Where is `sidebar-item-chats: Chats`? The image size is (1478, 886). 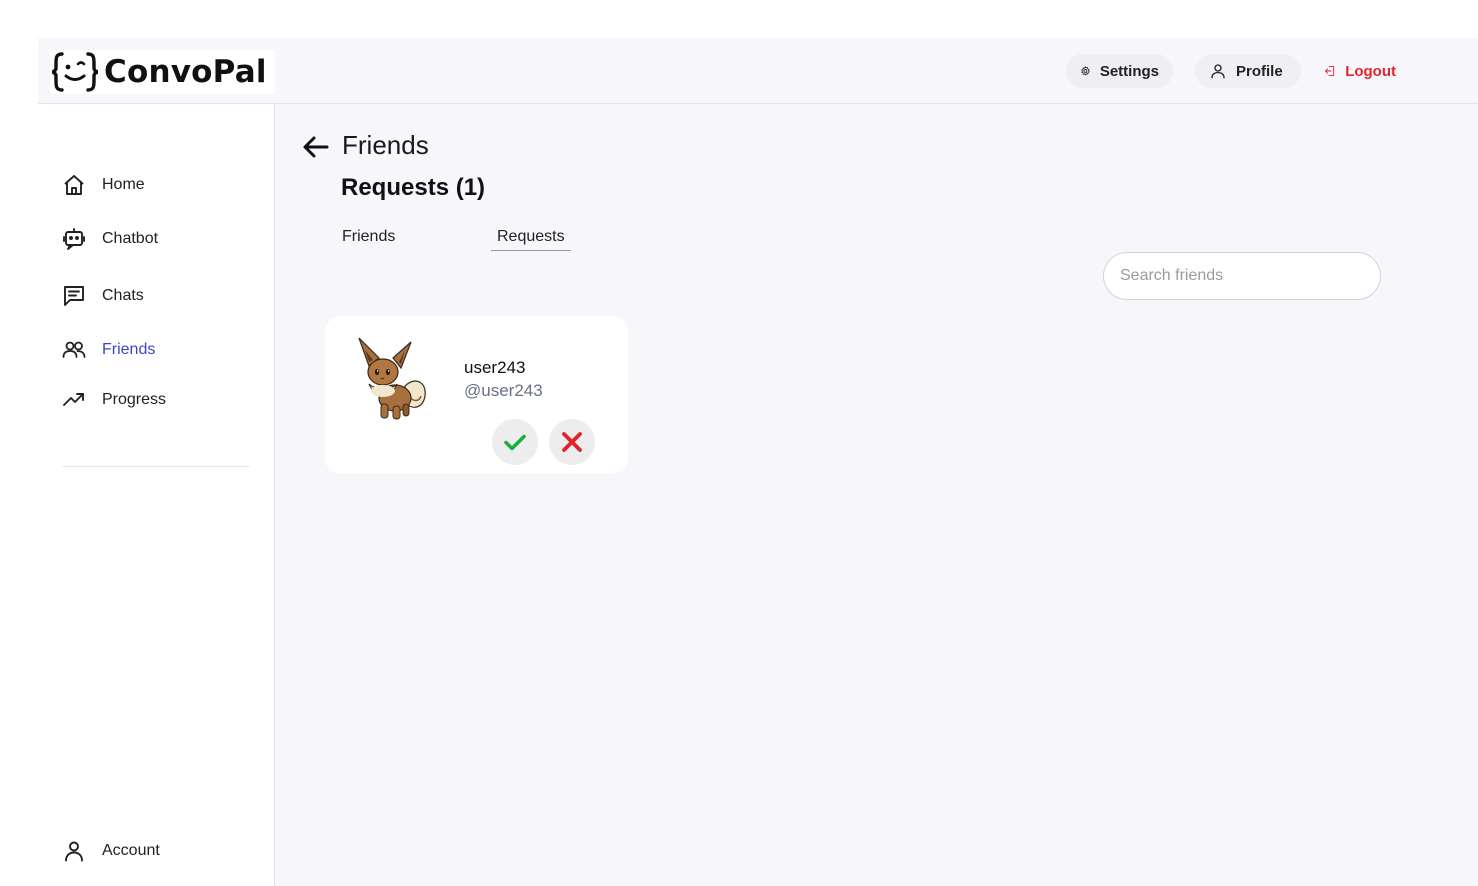 sidebar-item-chats: Chats is located at coordinates (103, 296).